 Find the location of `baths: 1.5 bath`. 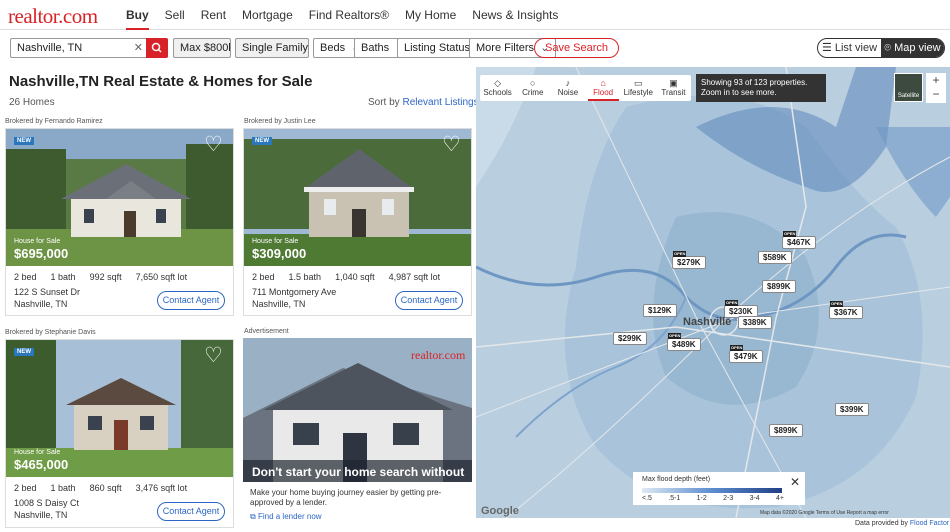

baths: 1.5 bath is located at coordinates (305, 277).